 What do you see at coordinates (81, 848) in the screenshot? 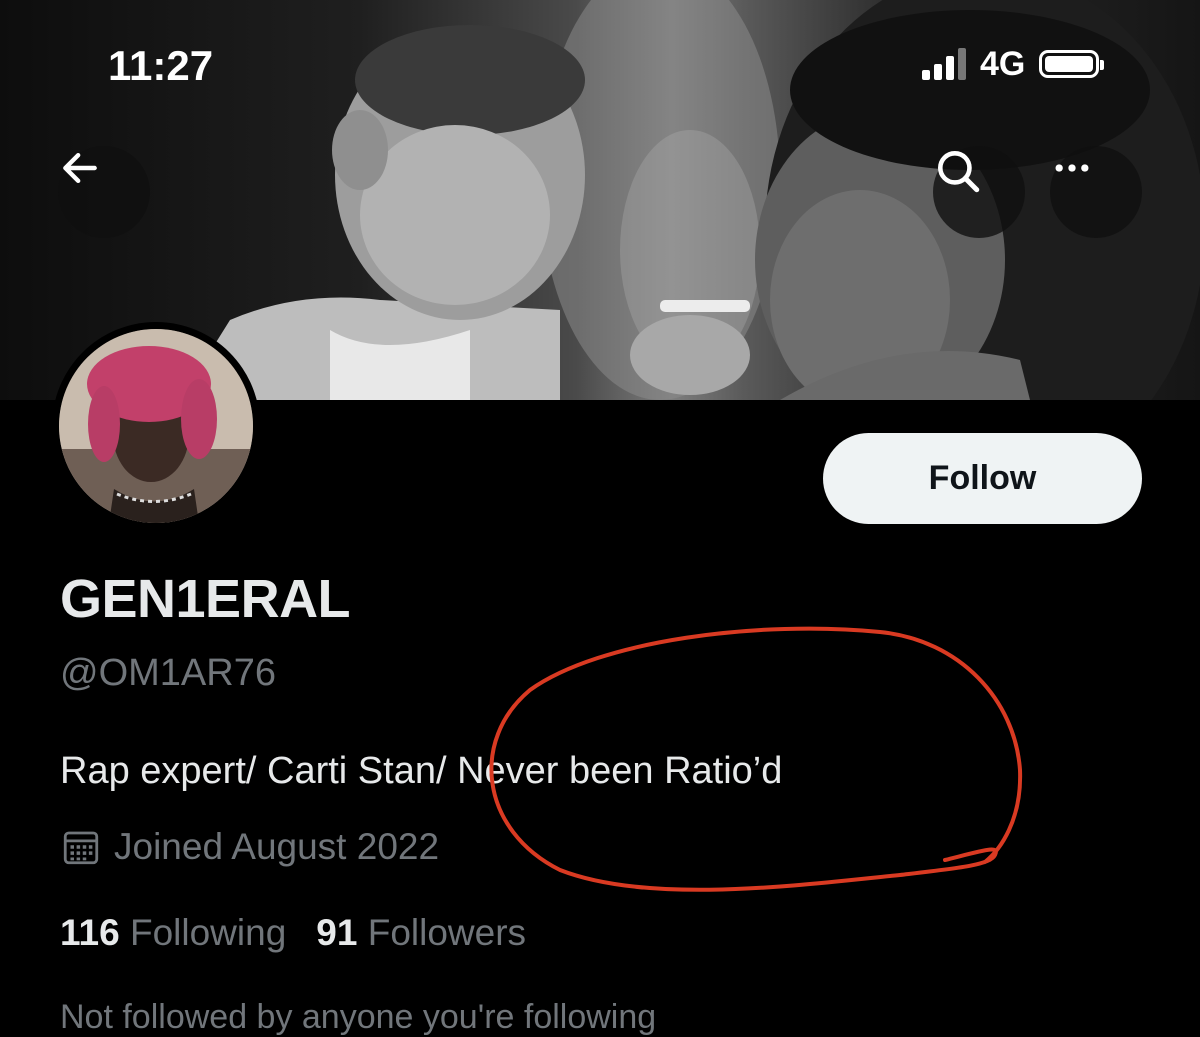
I see `calendar-icon` at bounding box center [81, 848].